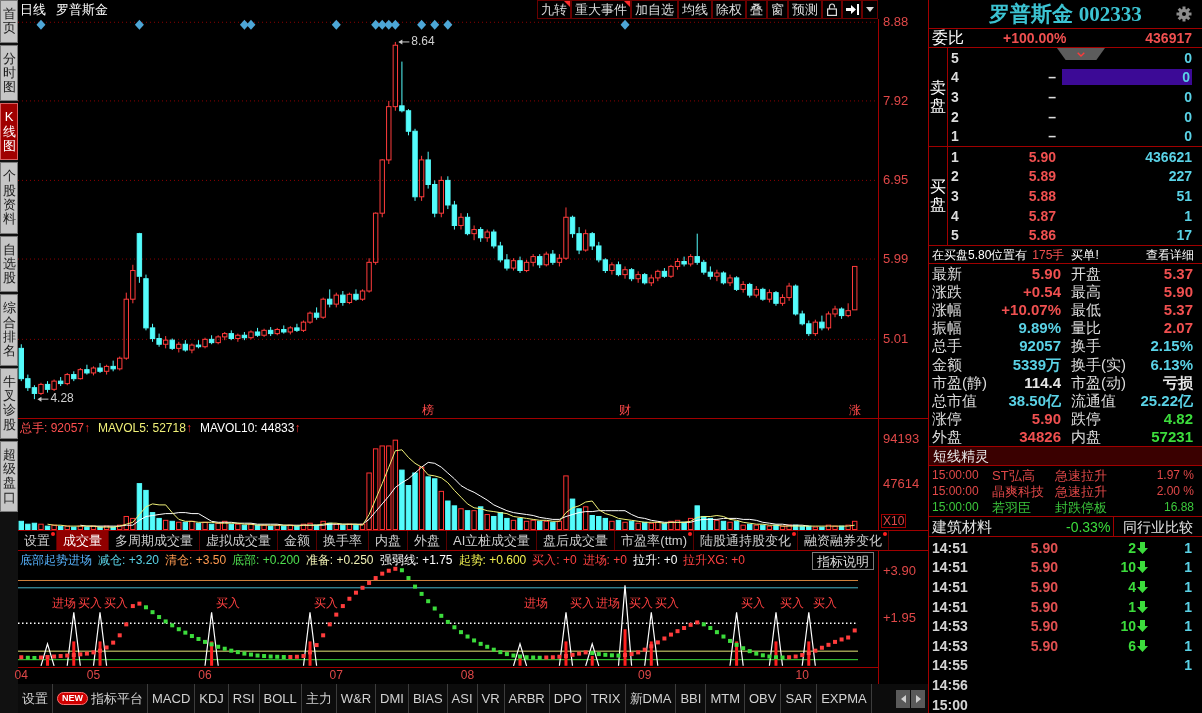 This screenshot has width=1202, height=713. Describe the element at coordinates (955, 196) in the screenshot. I see `order-level: 3` at that location.